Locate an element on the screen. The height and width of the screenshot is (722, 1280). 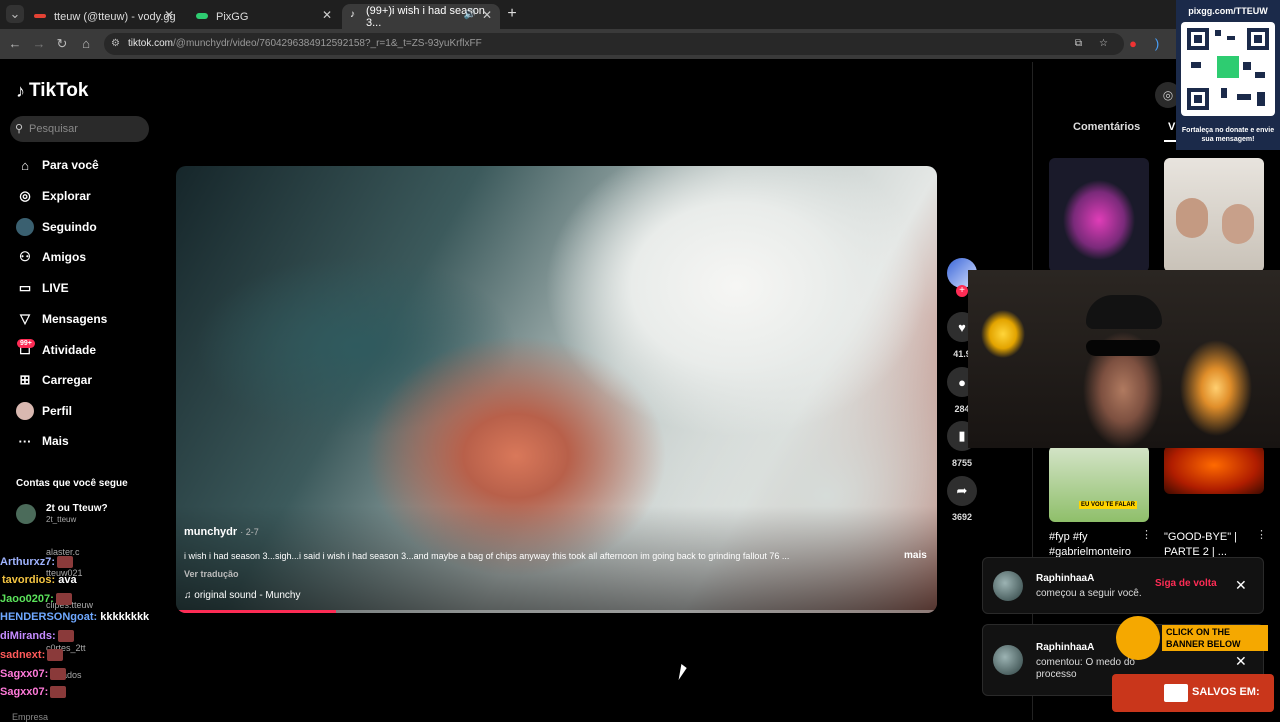
nav-label: Seguindo is located at coordinates (69, 227).